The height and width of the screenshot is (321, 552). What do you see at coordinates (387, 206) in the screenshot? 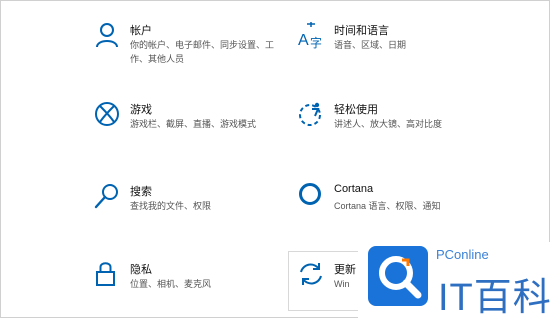
I see `tile-description: Cortana 语言、权限、通知` at bounding box center [387, 206].